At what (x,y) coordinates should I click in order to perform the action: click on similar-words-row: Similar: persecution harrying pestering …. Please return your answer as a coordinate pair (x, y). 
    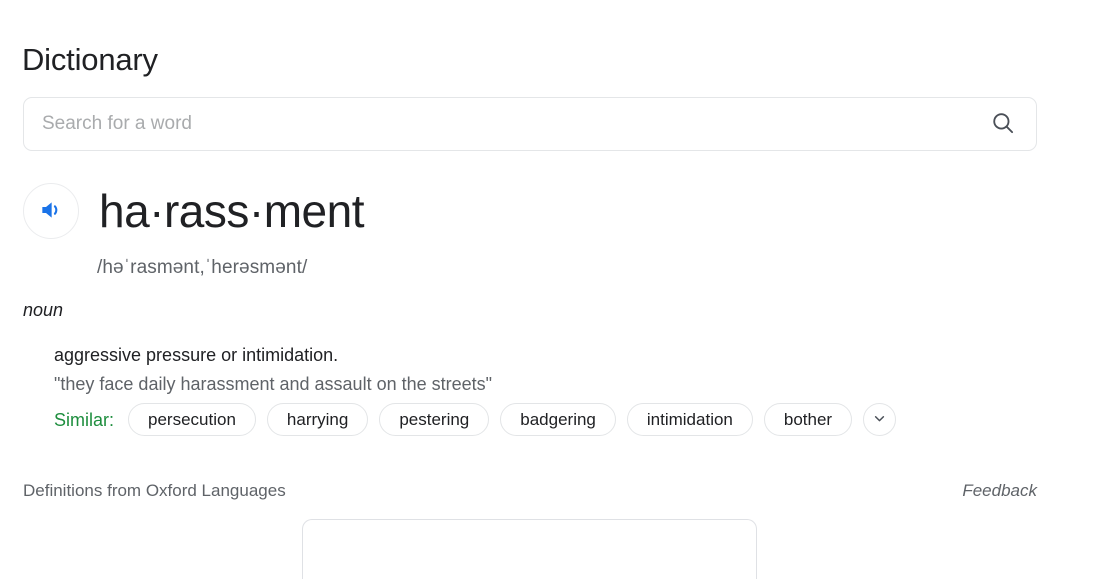
    Looking at the image, I should click on (475, 419).